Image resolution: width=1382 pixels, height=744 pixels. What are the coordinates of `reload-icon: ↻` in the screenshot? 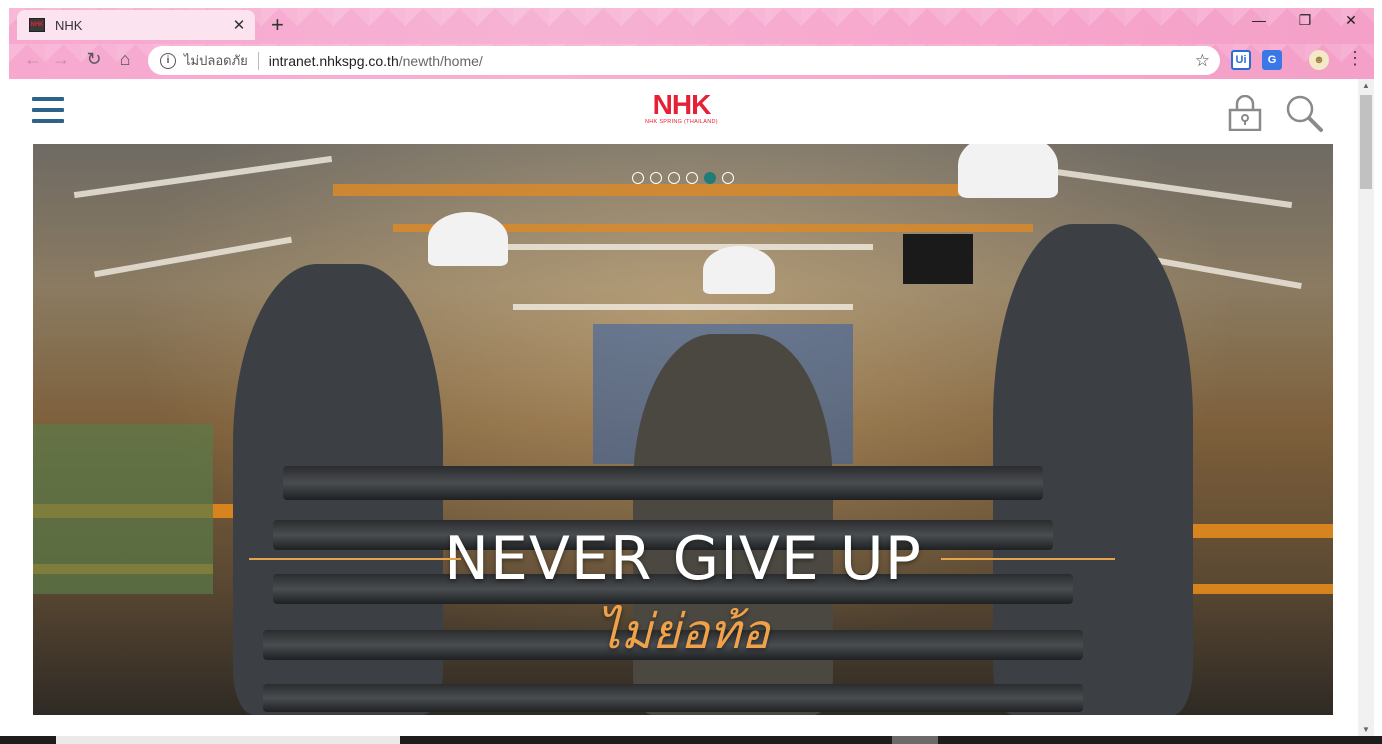 It's located at (94, 59).